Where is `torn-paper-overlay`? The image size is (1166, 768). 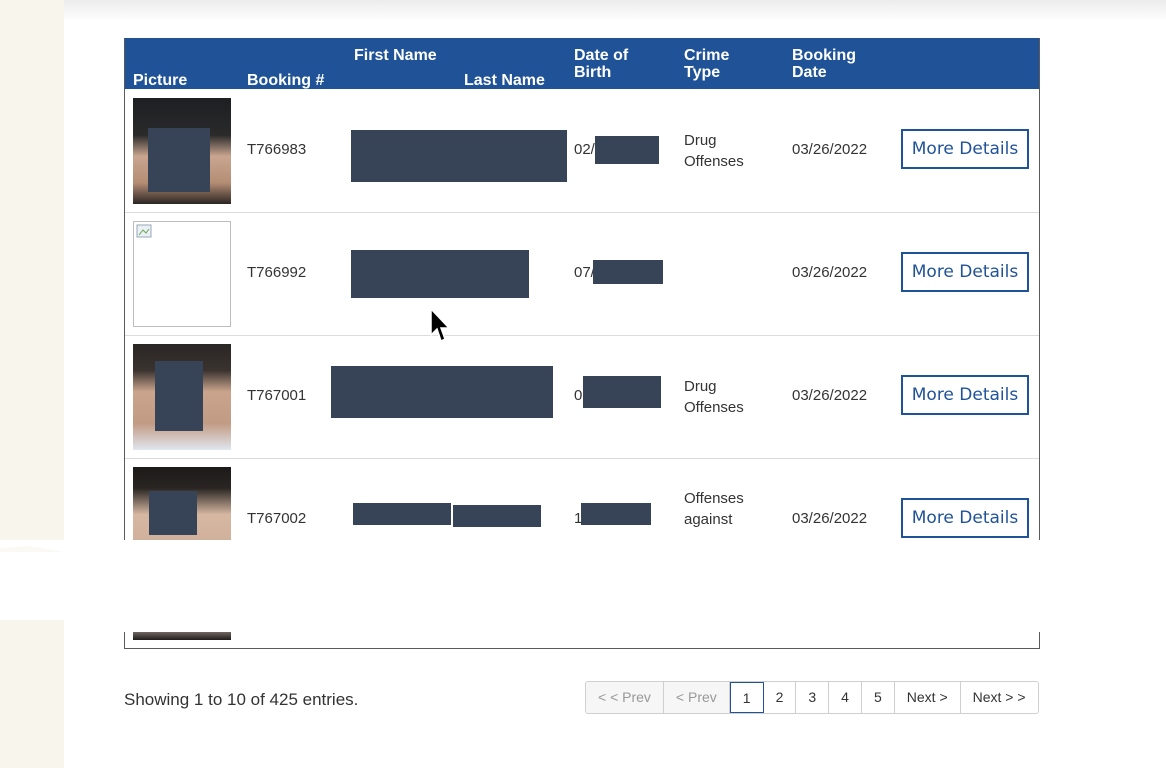
torn-paper-overlay is located at coordinates (583, 586).